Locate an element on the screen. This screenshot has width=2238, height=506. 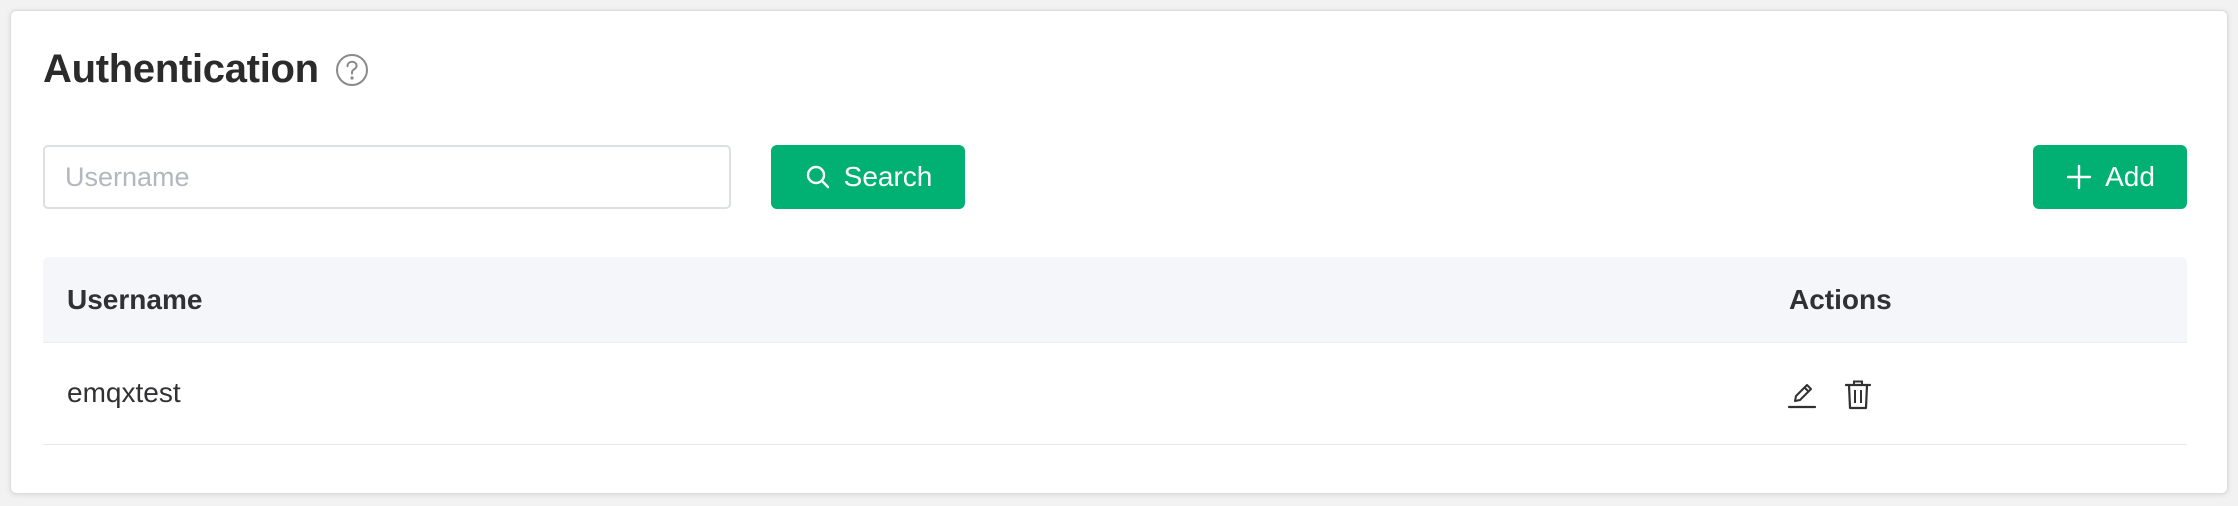
column-header-actions: Actions is located at coordinates (1840, 299).